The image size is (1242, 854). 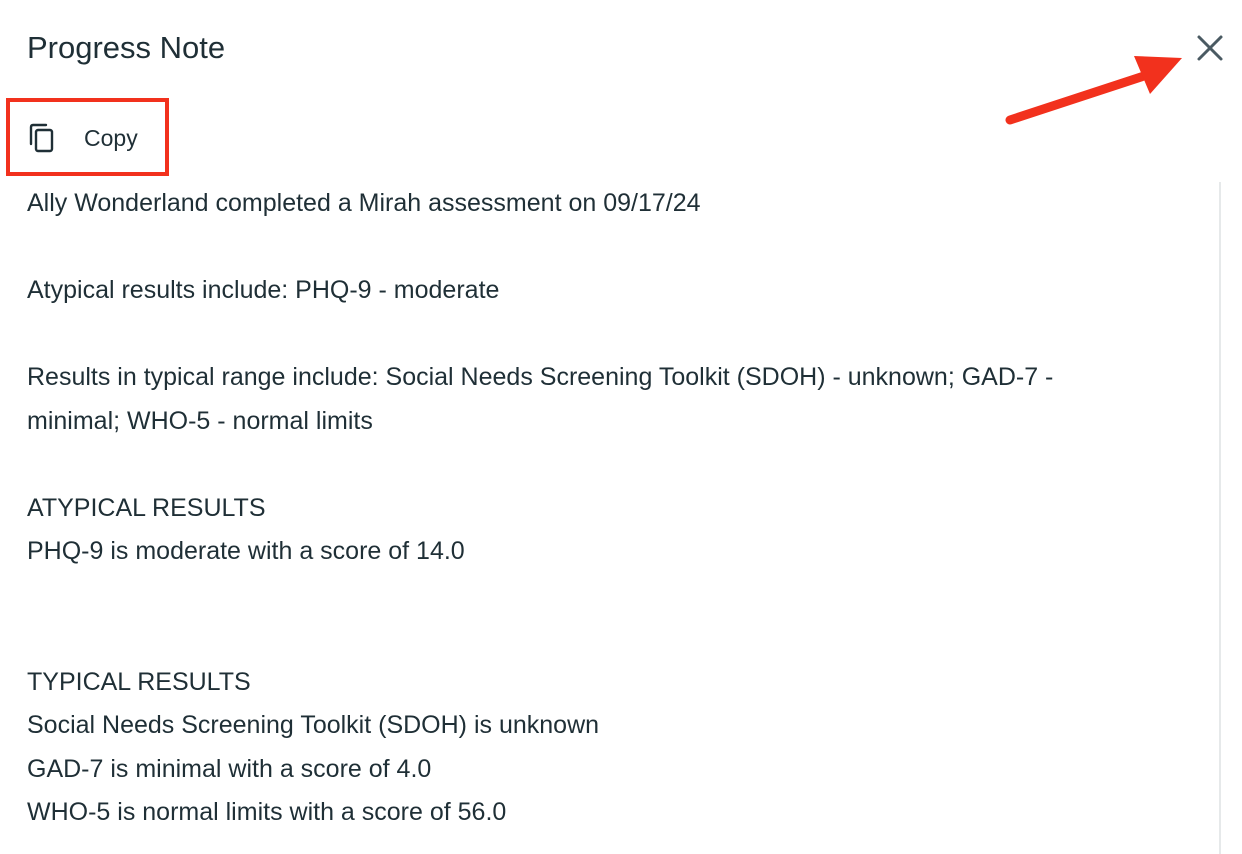 What do you see at coordinates (229, 768) in the screenshot?
I see `typical-result-item: GAD-7 is minimal with a score of 4.0` at bounding box center [229, 768].